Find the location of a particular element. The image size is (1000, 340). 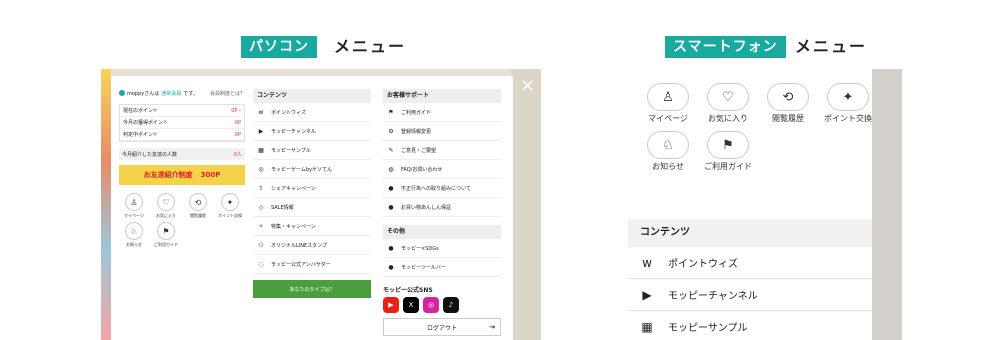

menu-item: ● モッピーツールバー is located at coordinates (442, 267).